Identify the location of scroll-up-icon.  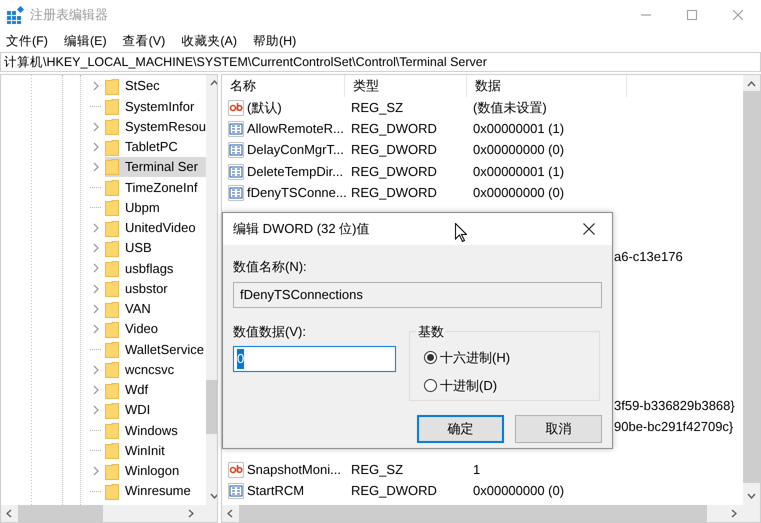
(213, 83).